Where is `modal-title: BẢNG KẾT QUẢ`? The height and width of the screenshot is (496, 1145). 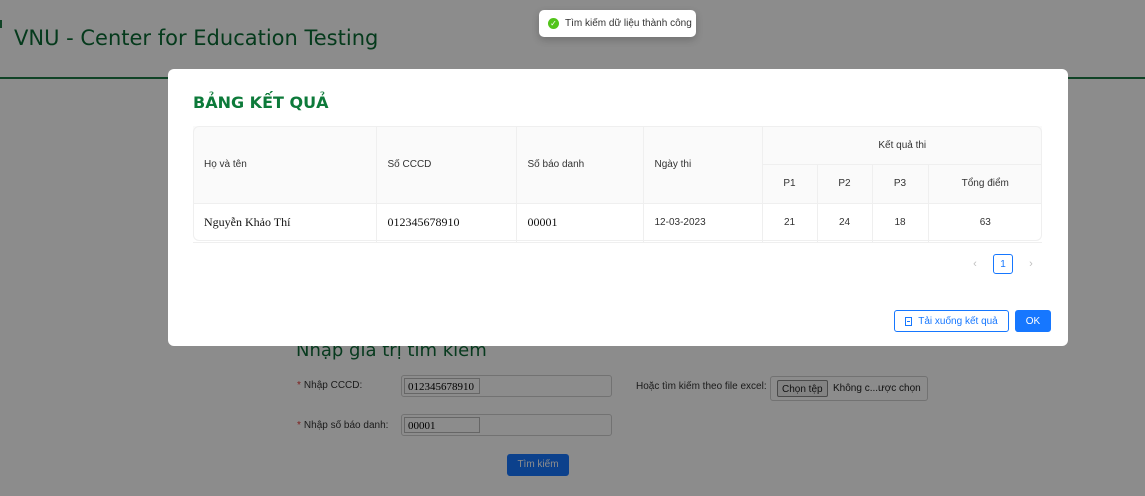 modal-title: BẢNG KẾT QUẢ is located at coordinates (261, 102).